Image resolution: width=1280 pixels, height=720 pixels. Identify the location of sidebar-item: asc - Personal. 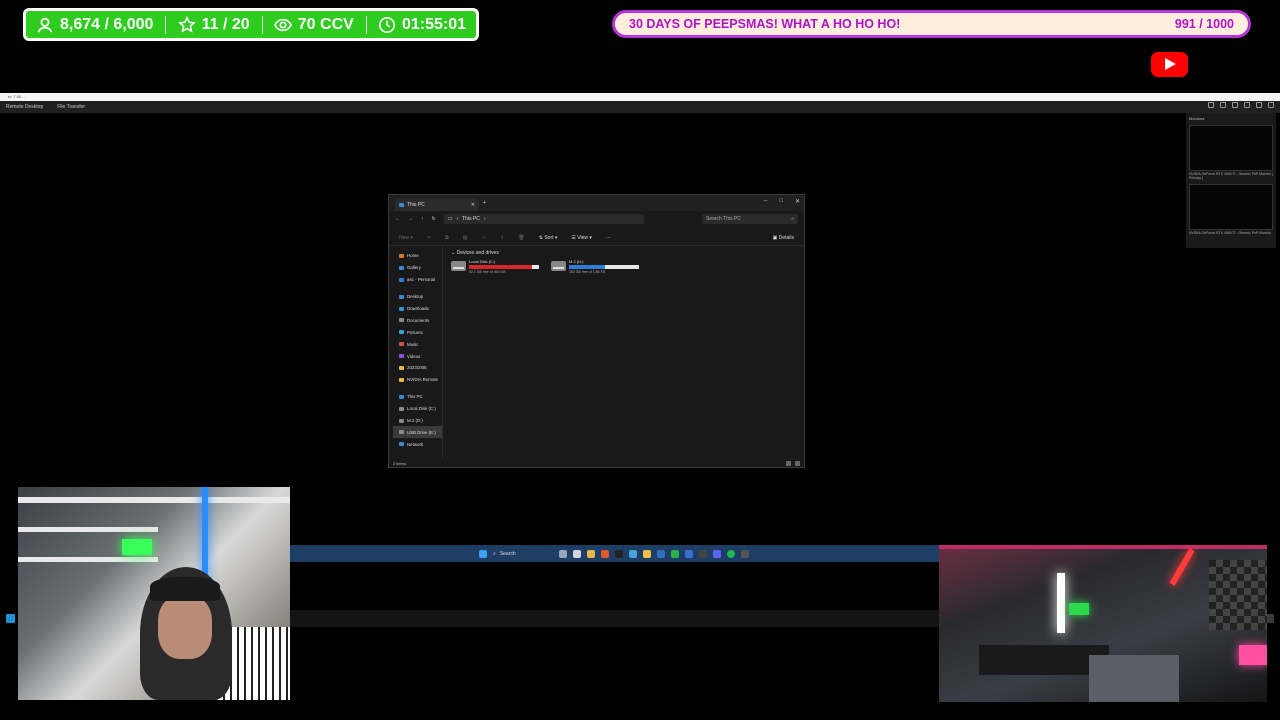
(417, 280).